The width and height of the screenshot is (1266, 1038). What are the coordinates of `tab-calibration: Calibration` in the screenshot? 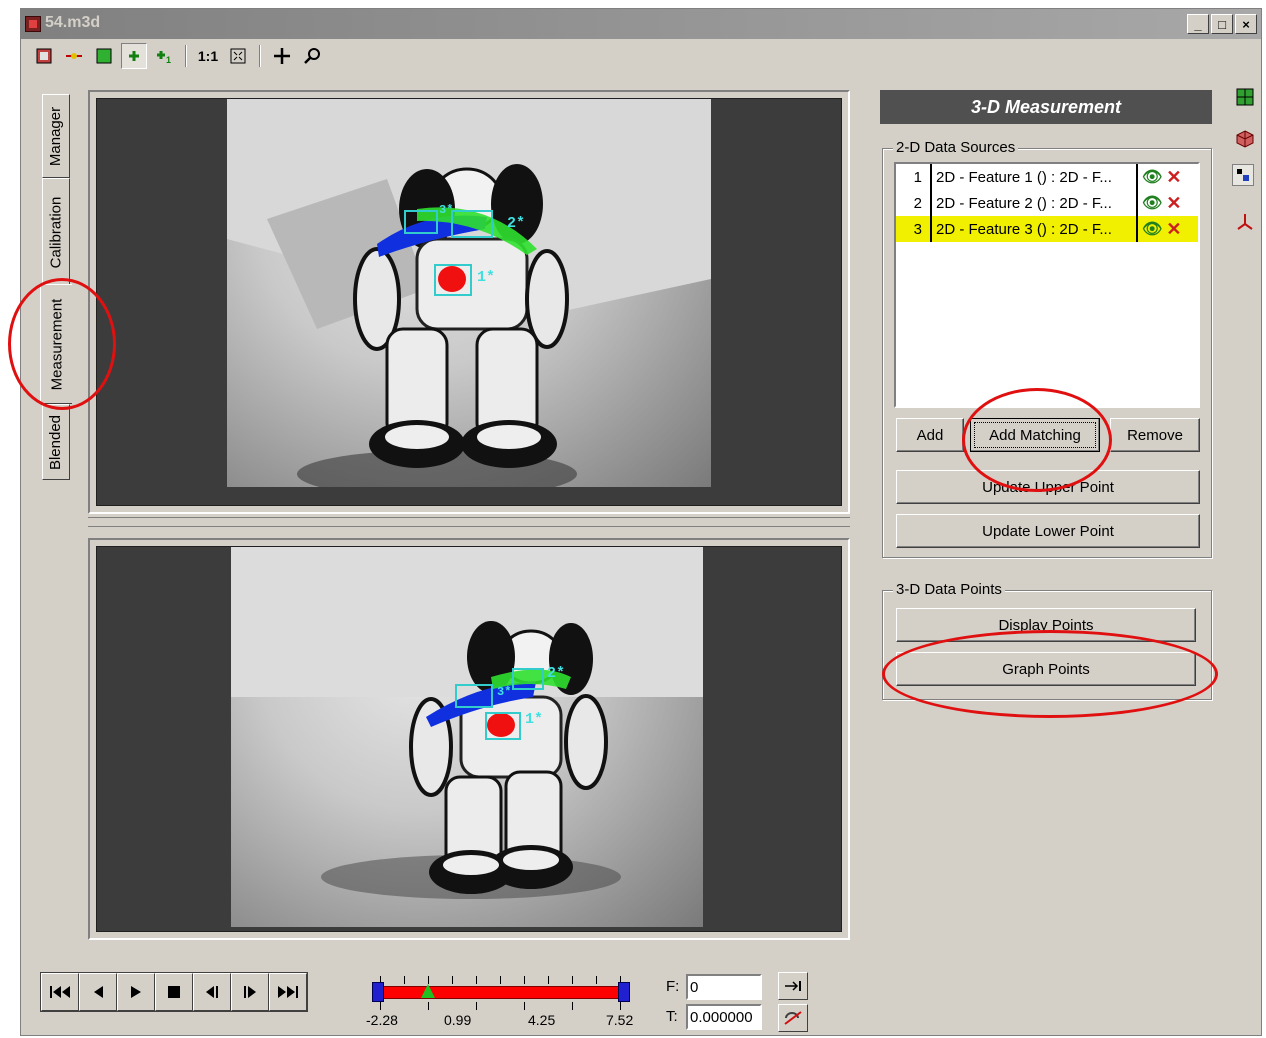 It's located at (56, 232).